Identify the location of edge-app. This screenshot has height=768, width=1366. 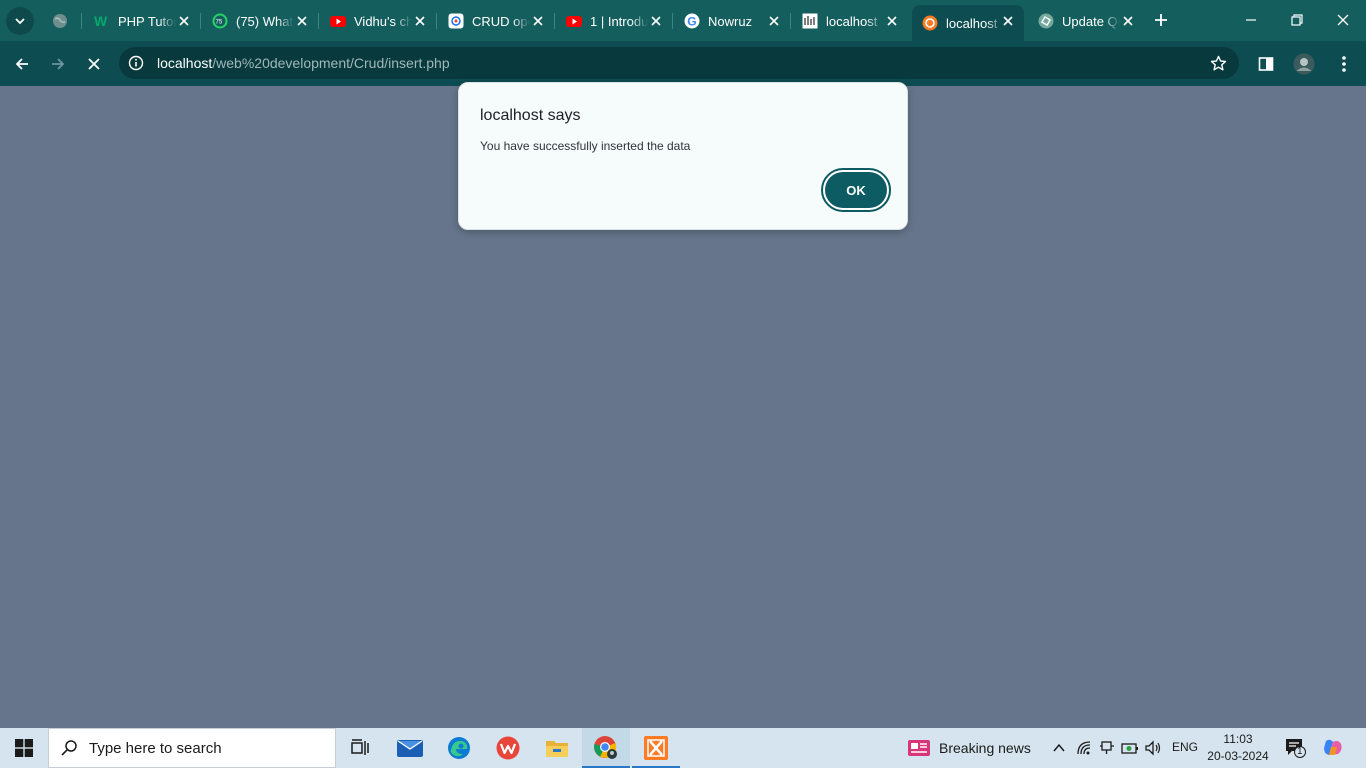
(459, 748).